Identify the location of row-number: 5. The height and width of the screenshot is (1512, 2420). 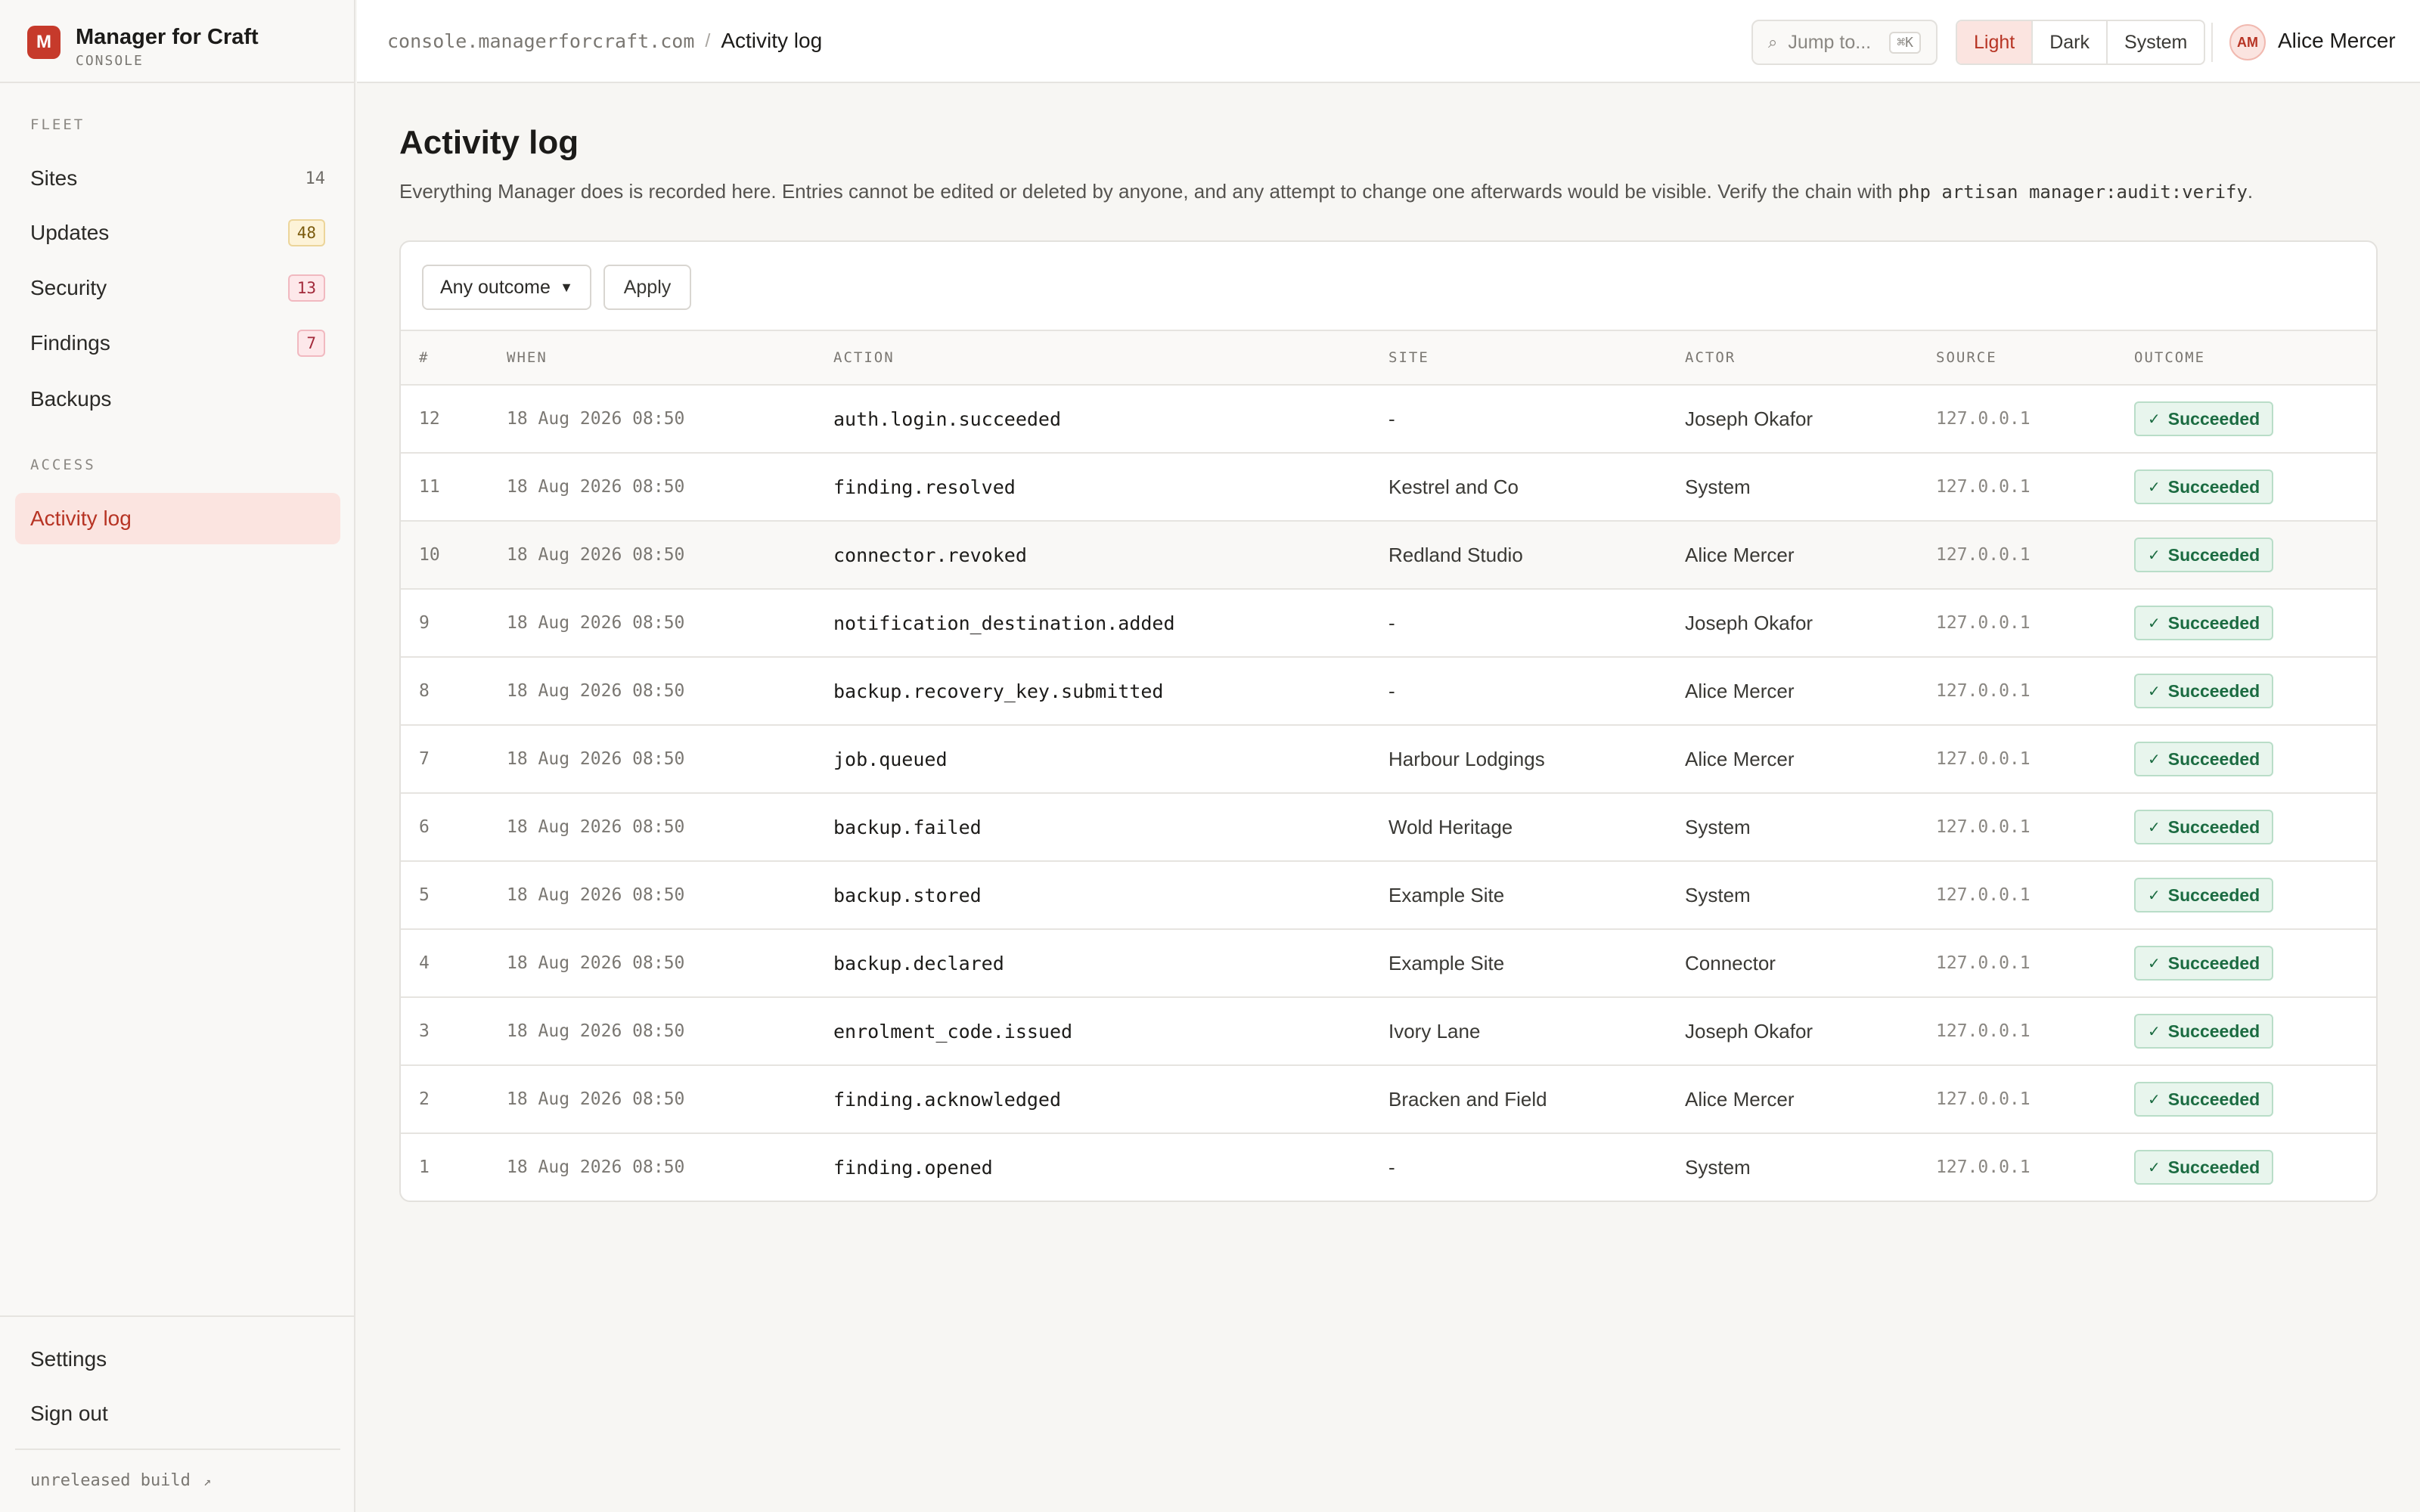
(424, 895).